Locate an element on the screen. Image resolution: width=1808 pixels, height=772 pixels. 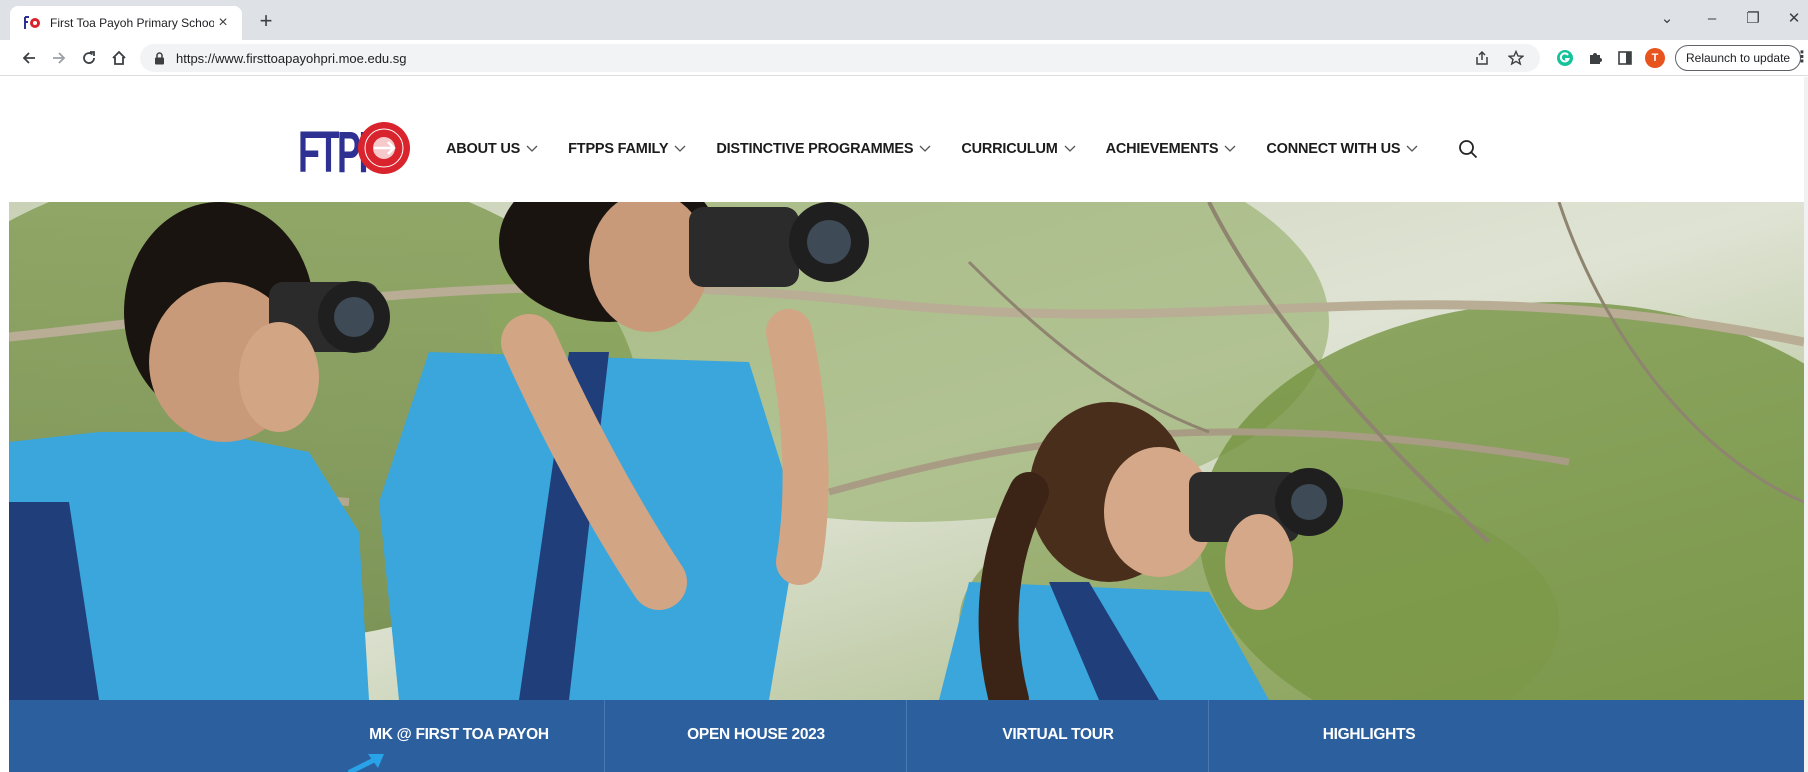
quick-link-label: VIRTUAL TOUR is located at coordinates (1058, 734).